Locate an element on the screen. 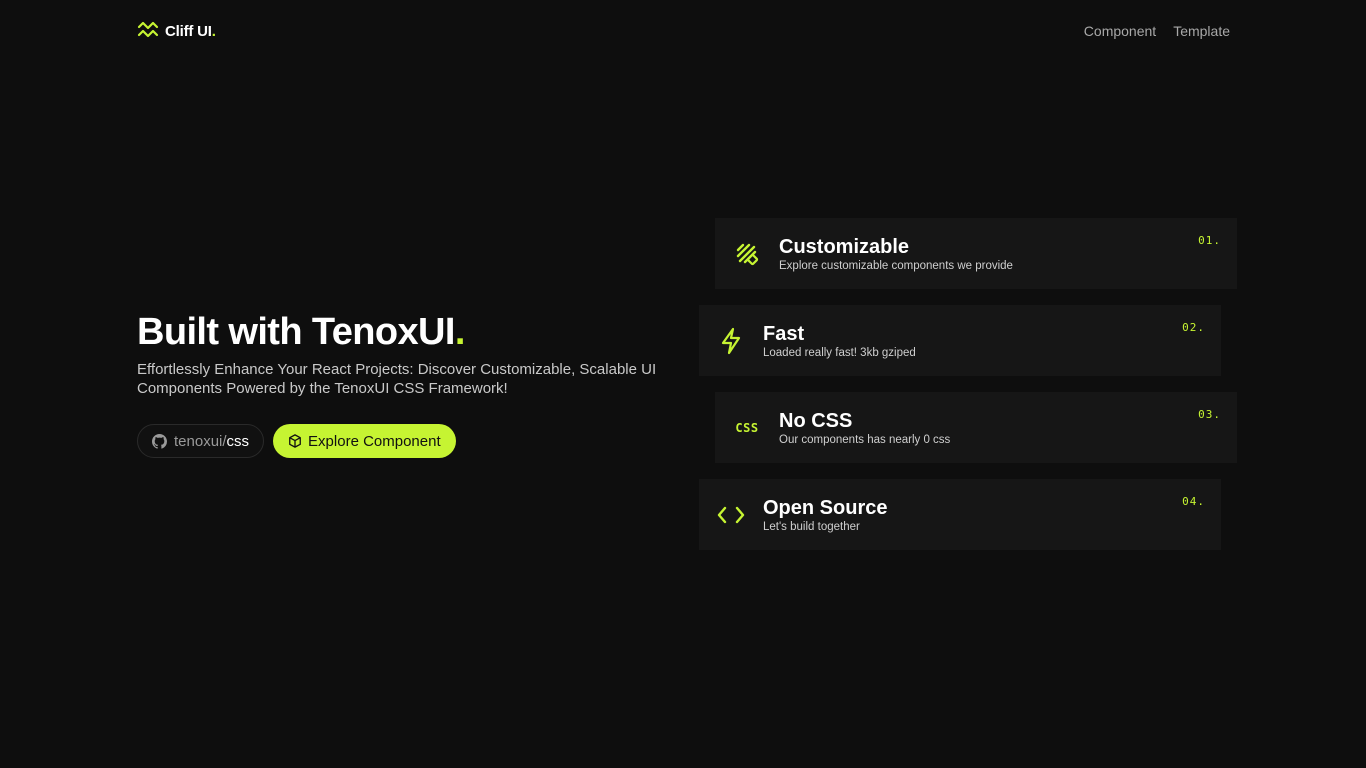  feature-card-text: No CSS Our components has nearly 0 css is located at coordinates (864, 428).